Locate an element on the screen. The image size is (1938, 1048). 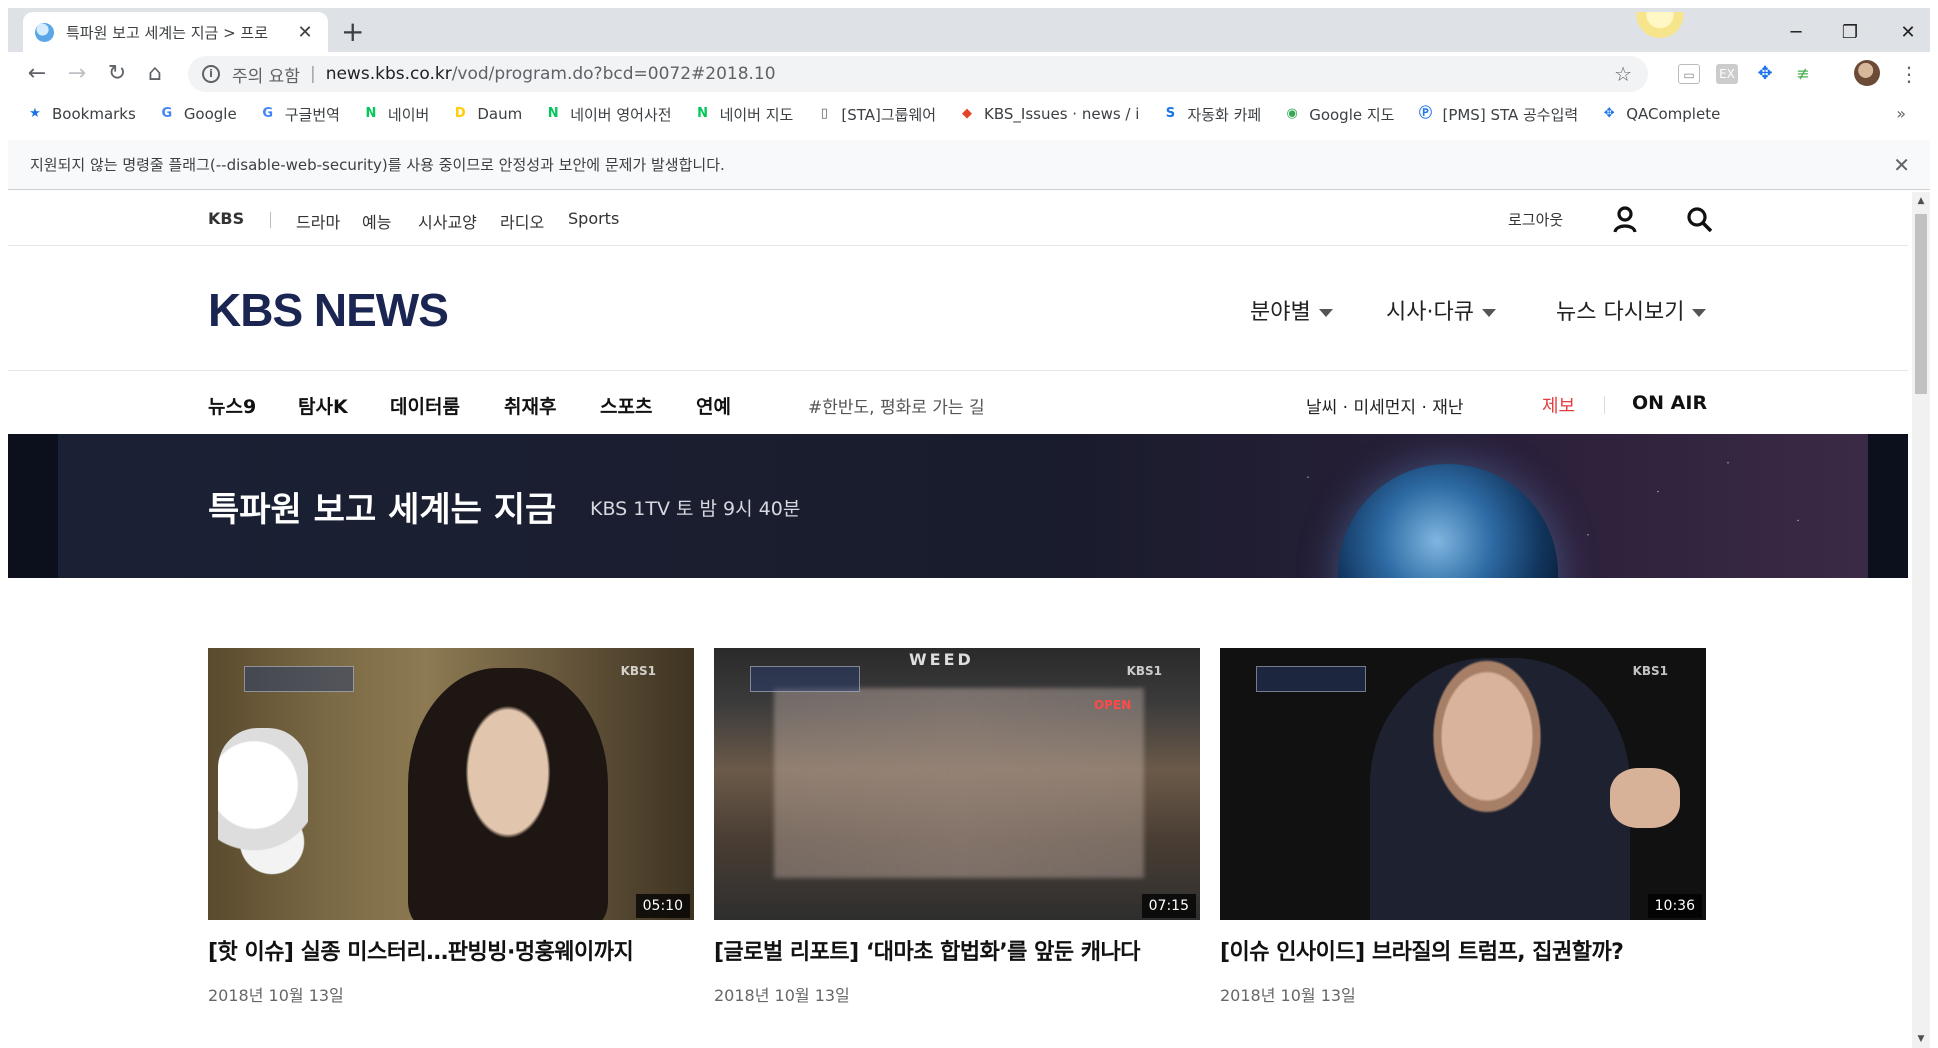
extension-icon: ▭ is located at coordinates (1689, 74).